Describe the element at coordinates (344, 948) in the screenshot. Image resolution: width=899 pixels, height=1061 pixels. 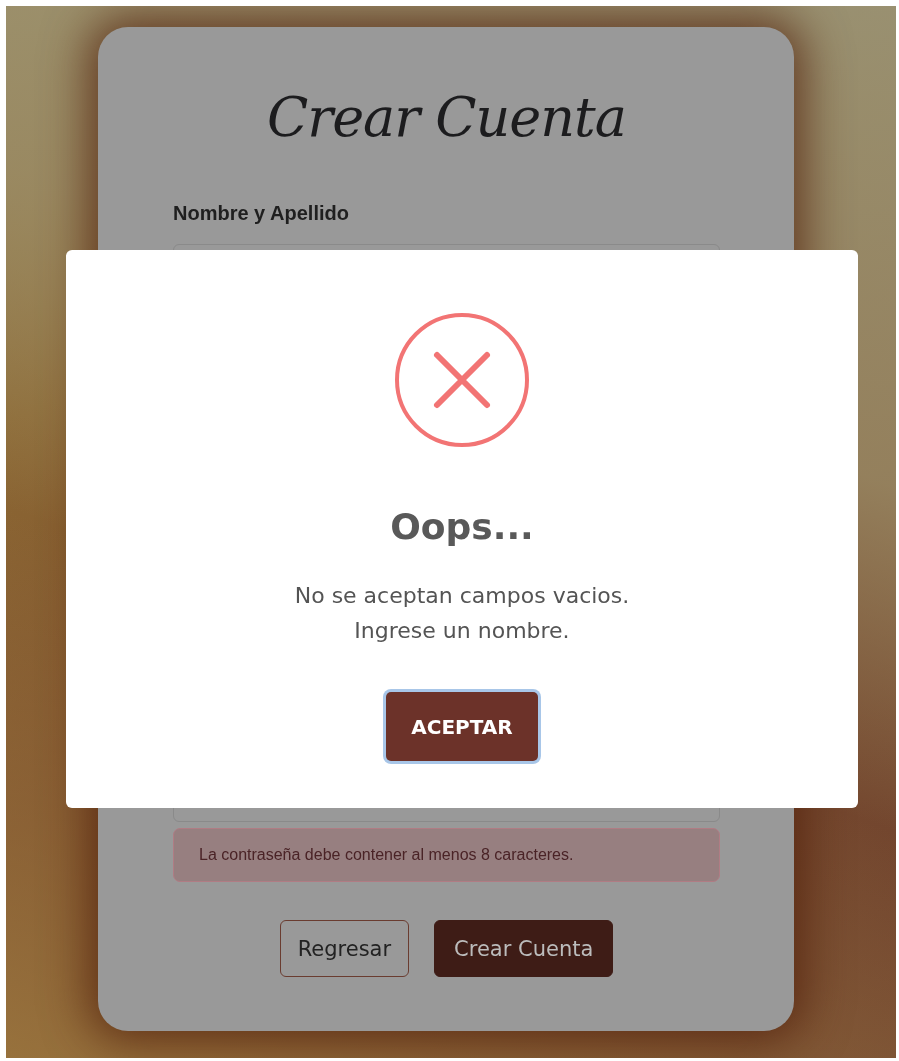
I see `back-button: Regresar` at that location.